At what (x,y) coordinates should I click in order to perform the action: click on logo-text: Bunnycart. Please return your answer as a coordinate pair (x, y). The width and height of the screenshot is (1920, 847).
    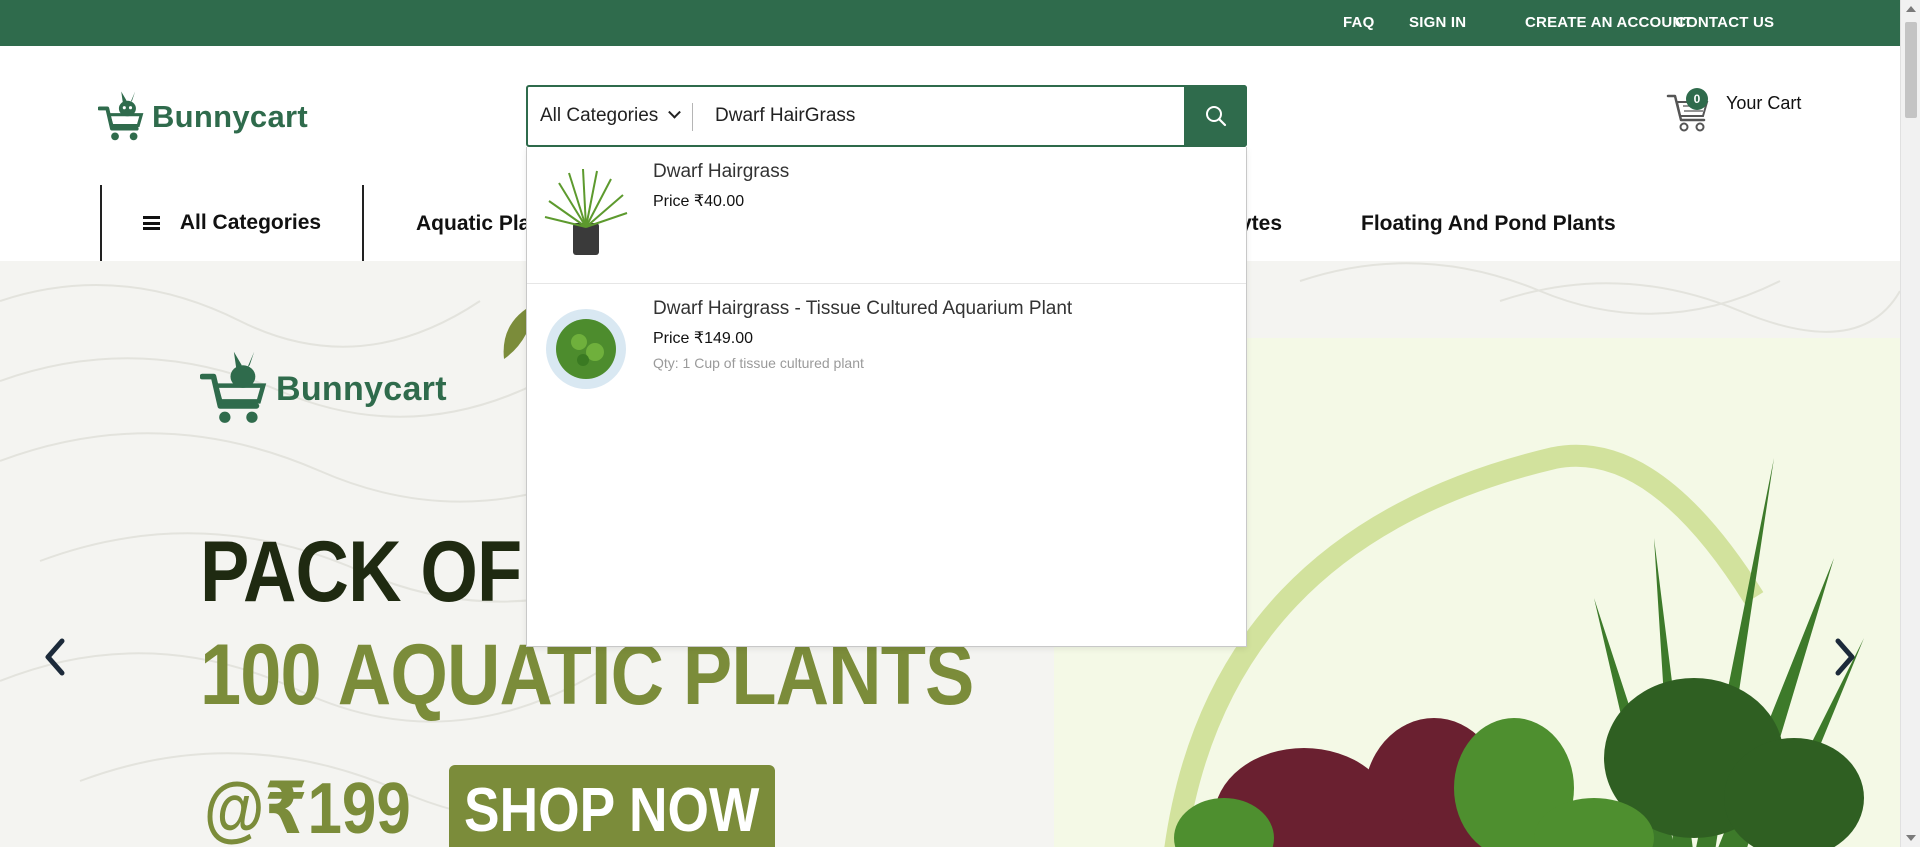
    Looking at the image, I should click on (229, 116).